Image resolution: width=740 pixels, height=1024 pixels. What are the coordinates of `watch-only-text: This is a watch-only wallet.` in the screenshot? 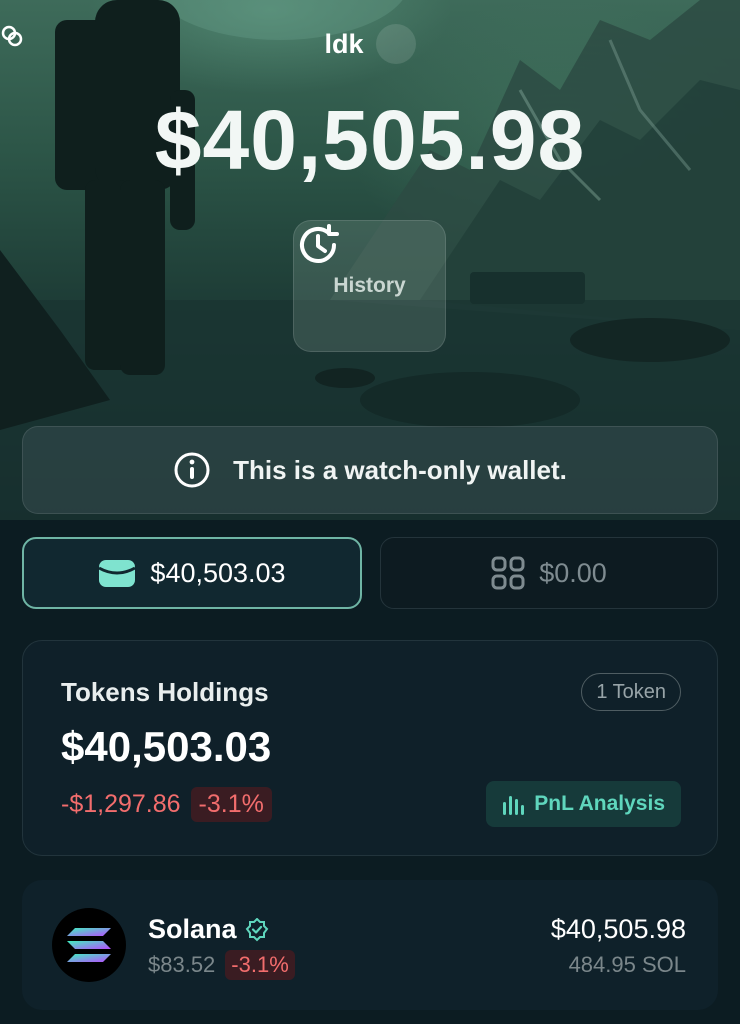 It's located at (400, 469).